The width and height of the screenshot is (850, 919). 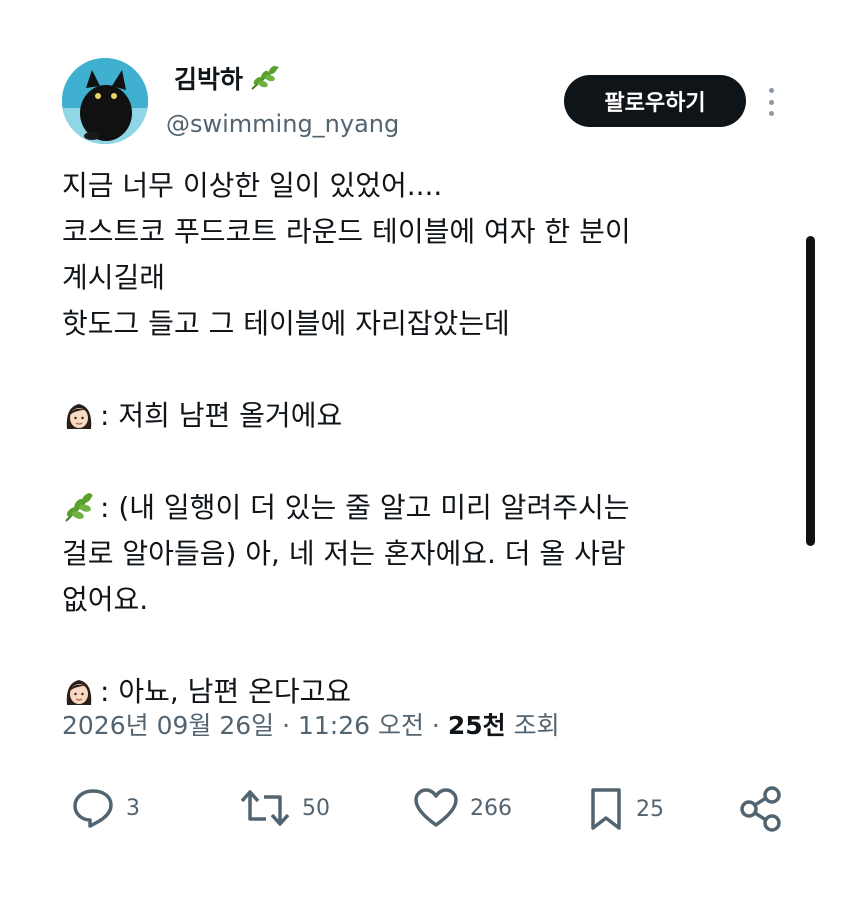 I want to click on dialogue-text: : (내 일행이 더 있는 줄 알고 미리 알려주시는, so click(x=365, y=507).